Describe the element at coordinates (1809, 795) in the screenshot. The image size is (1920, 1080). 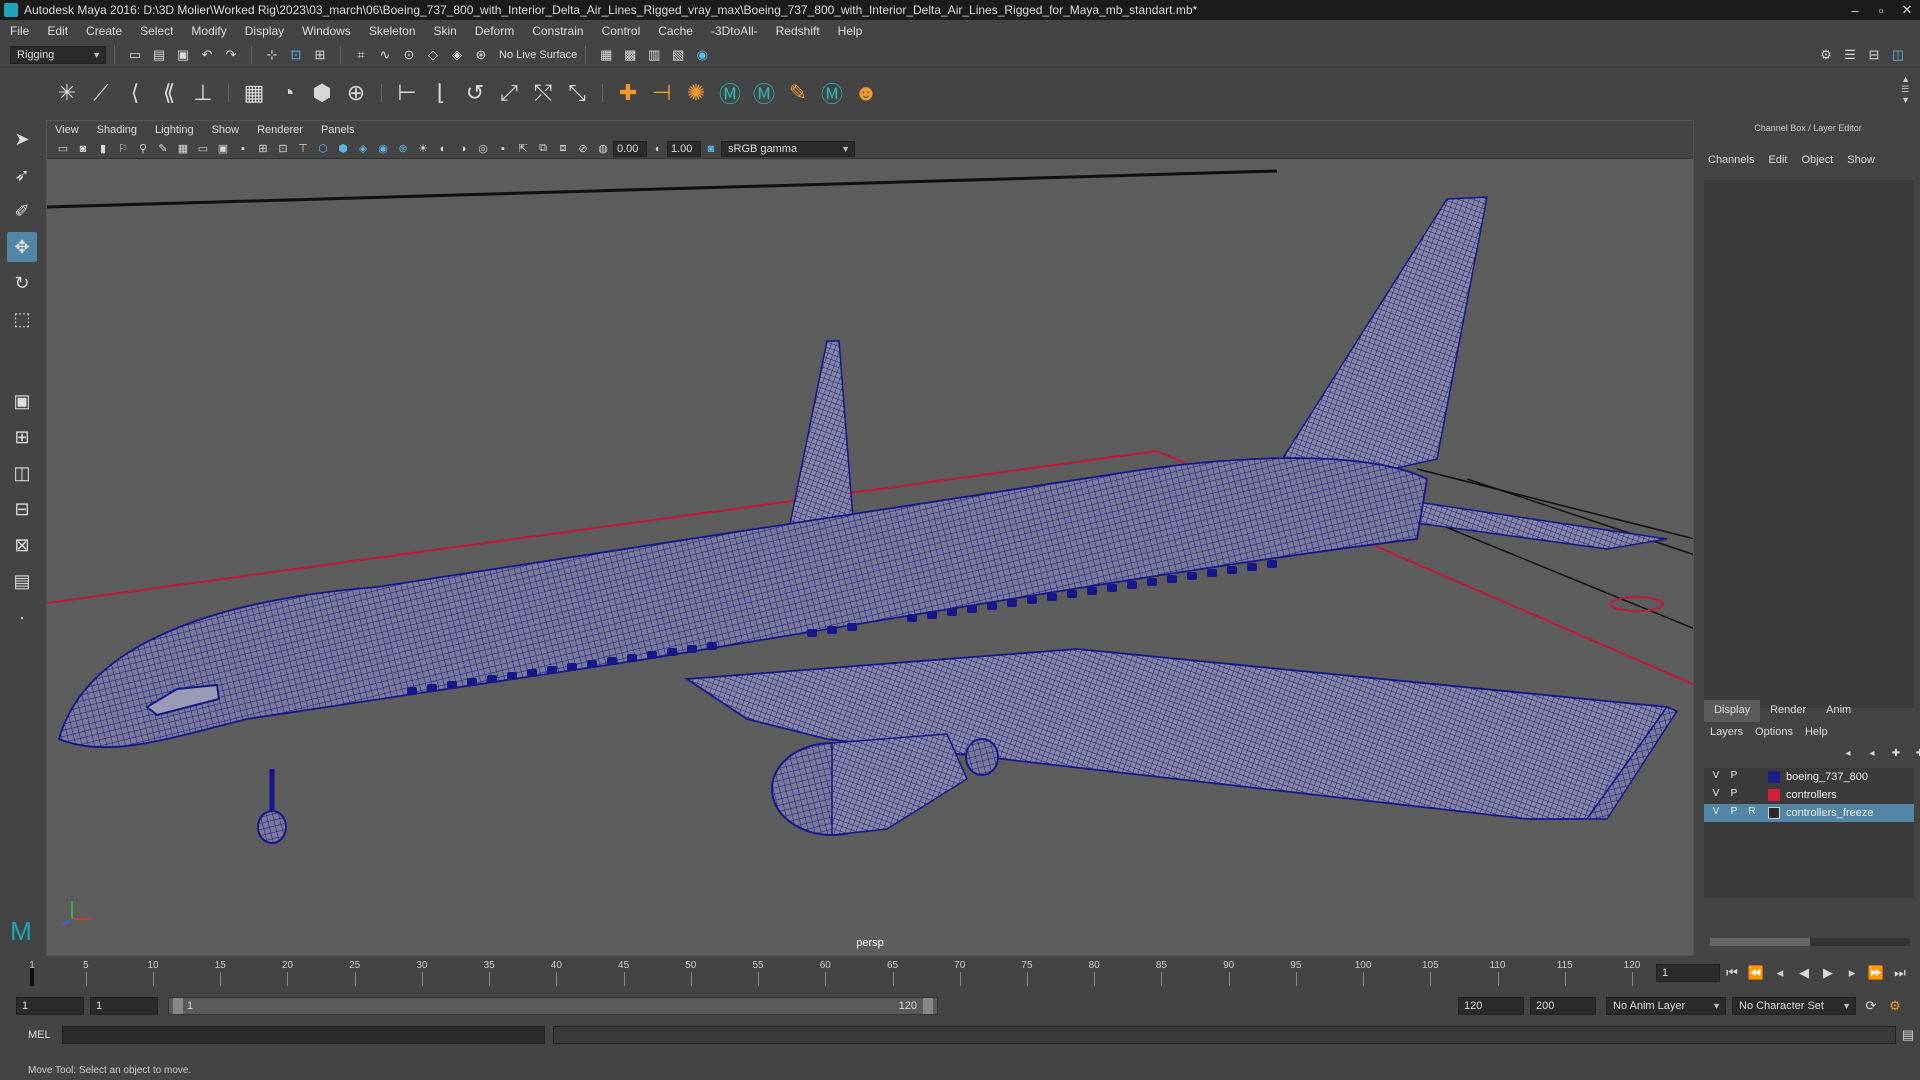
I see `layer-row: V P controllers` at that location.